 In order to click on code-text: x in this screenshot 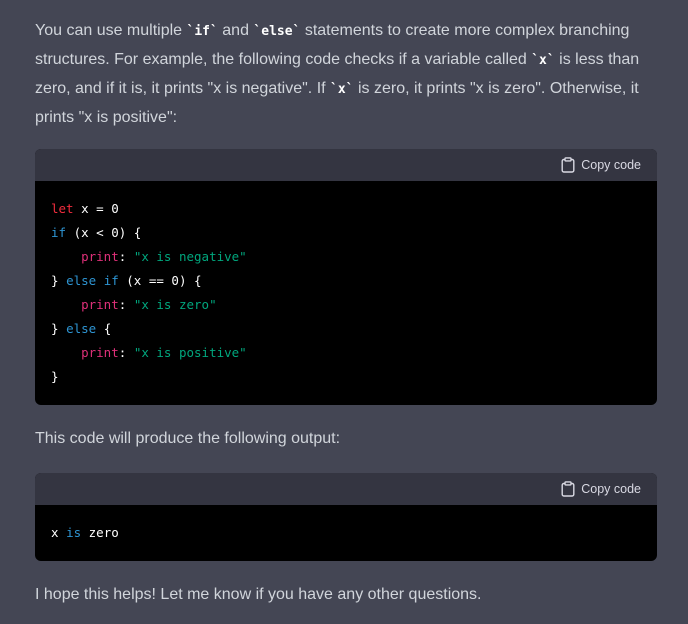, I will do `click(59, 532)`.